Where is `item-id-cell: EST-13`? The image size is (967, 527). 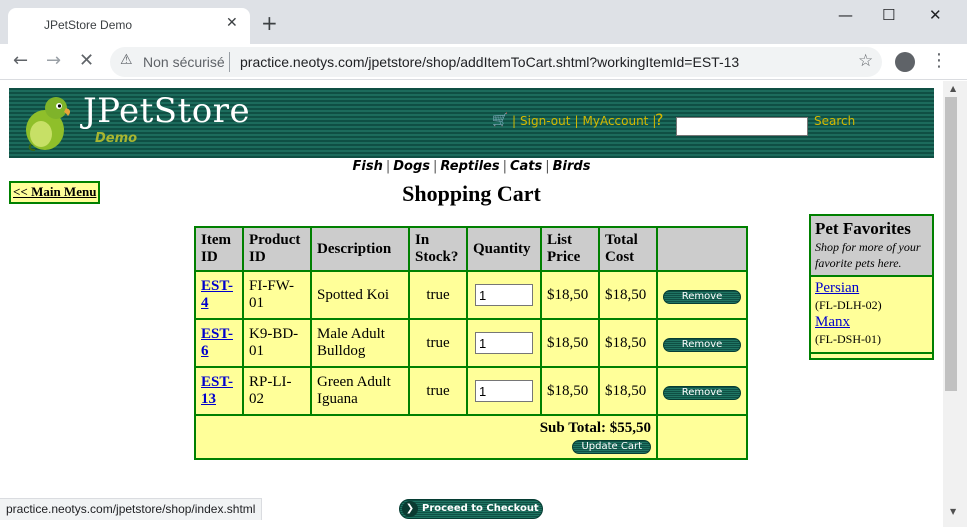
item-id-cell: EST-13 is located at coordinates (219, 391).